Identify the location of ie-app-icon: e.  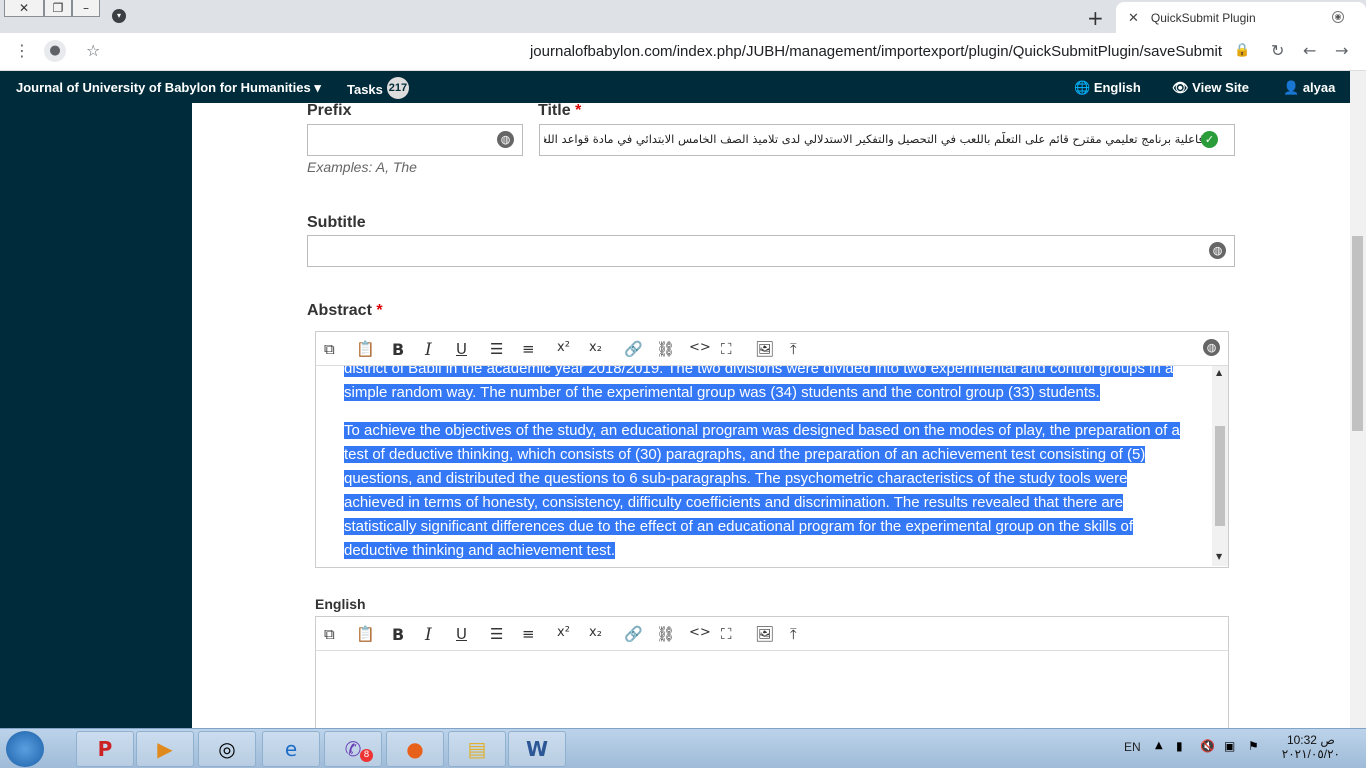
(291, 749).